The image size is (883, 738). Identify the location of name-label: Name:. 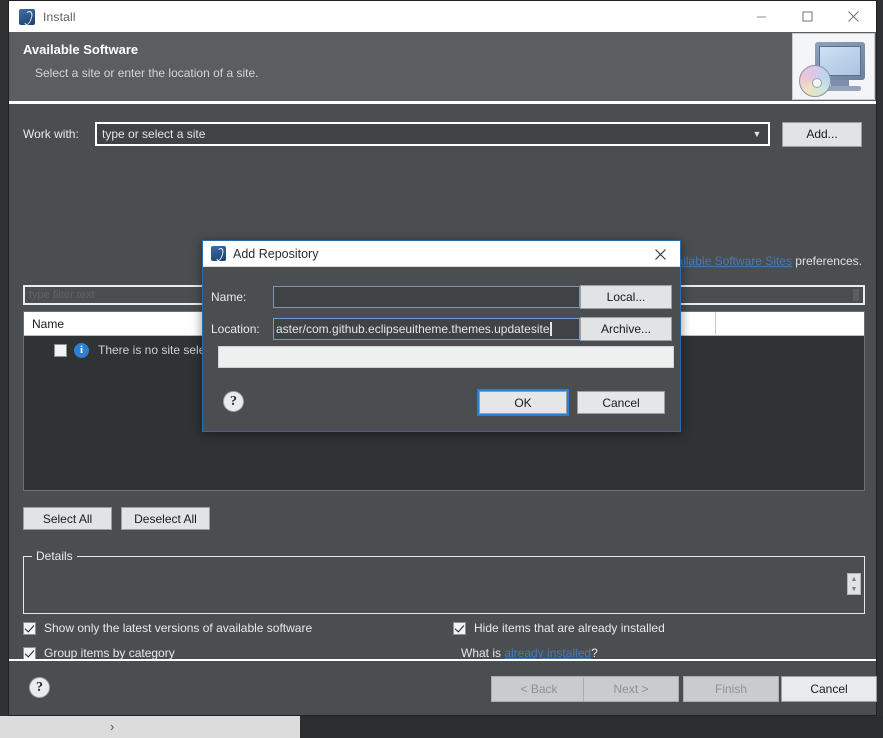
(229, 297).